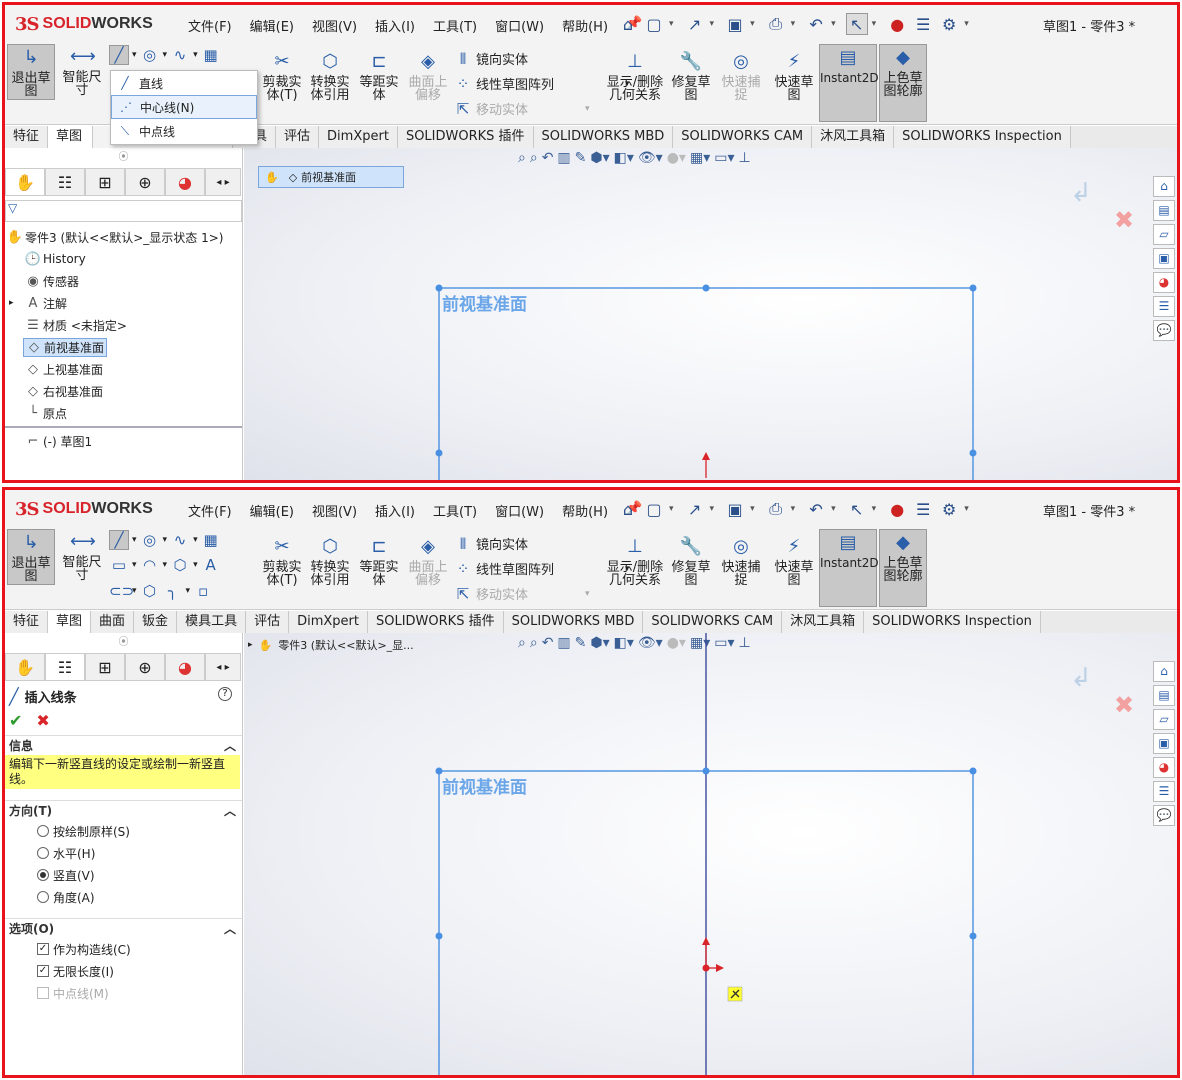 Image resolution: width=1182 pixels, height=1080 pixels. I want to click on direction-header: 方向(T) ︿, so click(123, 810).